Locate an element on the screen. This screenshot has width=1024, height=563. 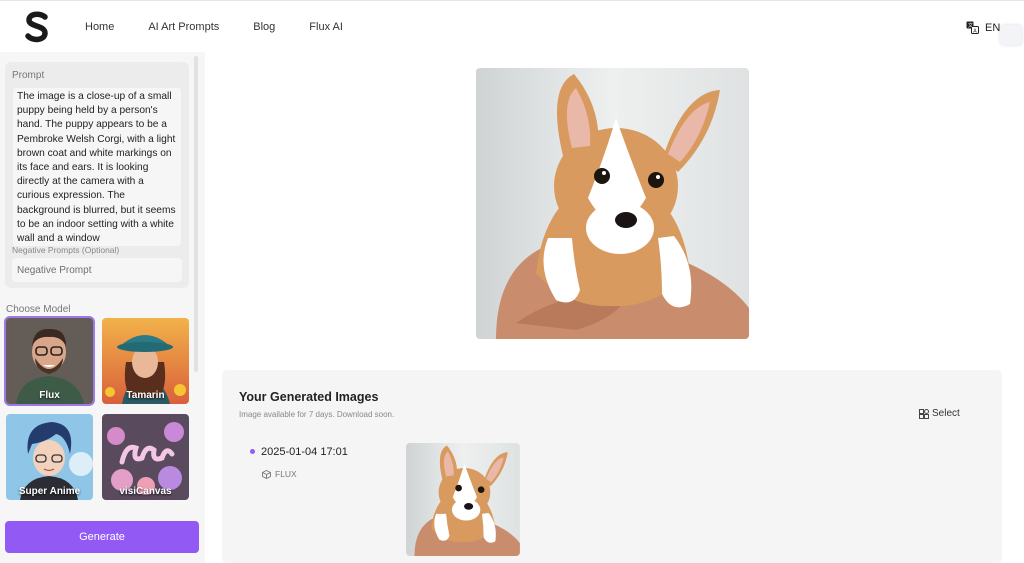
translate-icon: 文 A is located at coordinates (972, 27).